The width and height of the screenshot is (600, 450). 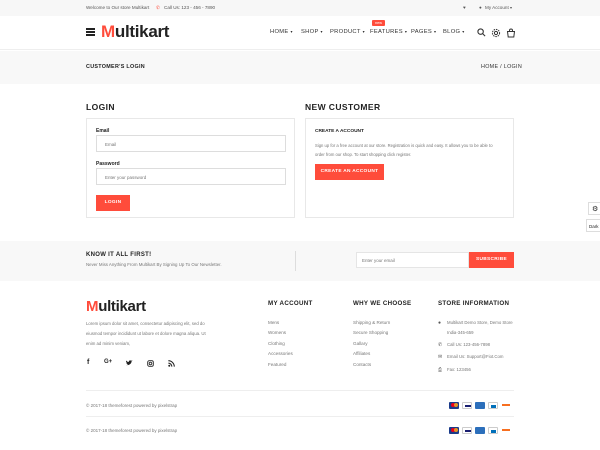 I want to click on nav-product: PRODUCT ▾, so click(x=347, y=32).